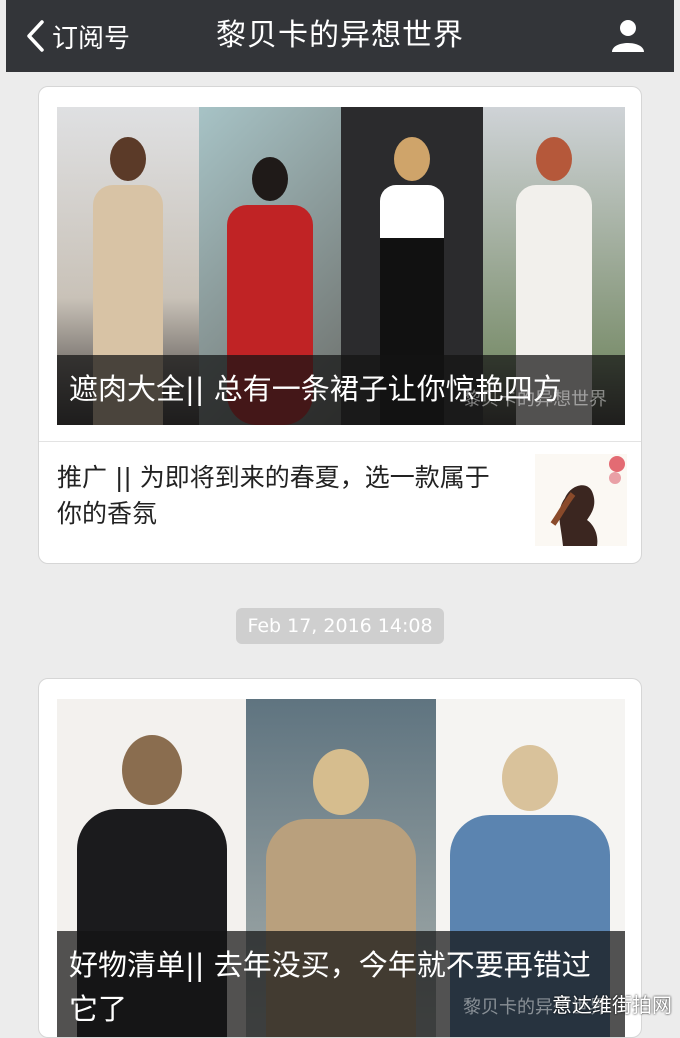 The image size is (680, 1038). I want to click on silhouette-image, so click(581, 500).